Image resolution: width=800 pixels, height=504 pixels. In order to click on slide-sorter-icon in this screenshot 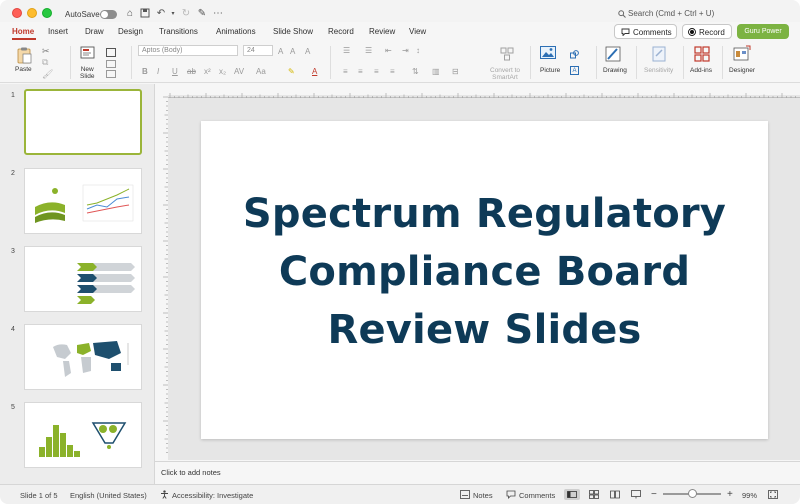, I will do `click(594, 494)`.